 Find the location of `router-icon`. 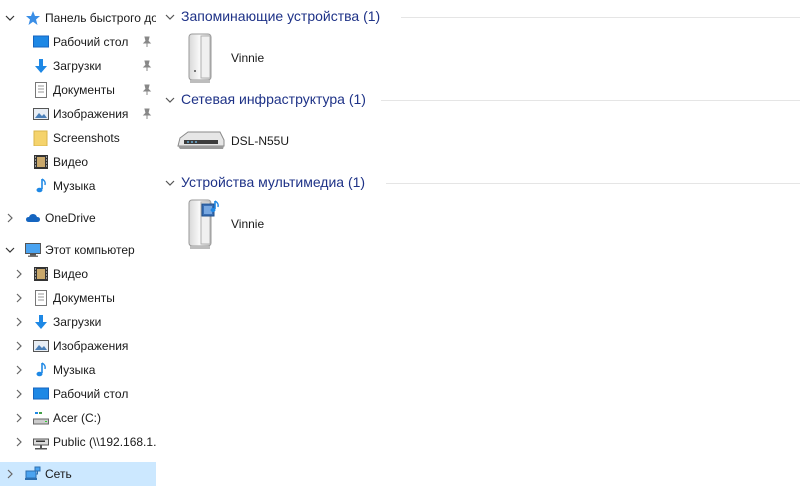

router-icon is located at coordinates (201, 140).